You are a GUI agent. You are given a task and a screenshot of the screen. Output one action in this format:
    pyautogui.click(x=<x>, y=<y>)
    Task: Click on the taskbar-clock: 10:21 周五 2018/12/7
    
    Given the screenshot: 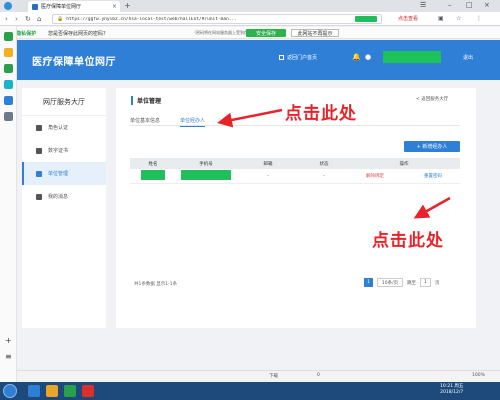 What is the action you would take?
    pyautogui.click(x=451, y=390)
    